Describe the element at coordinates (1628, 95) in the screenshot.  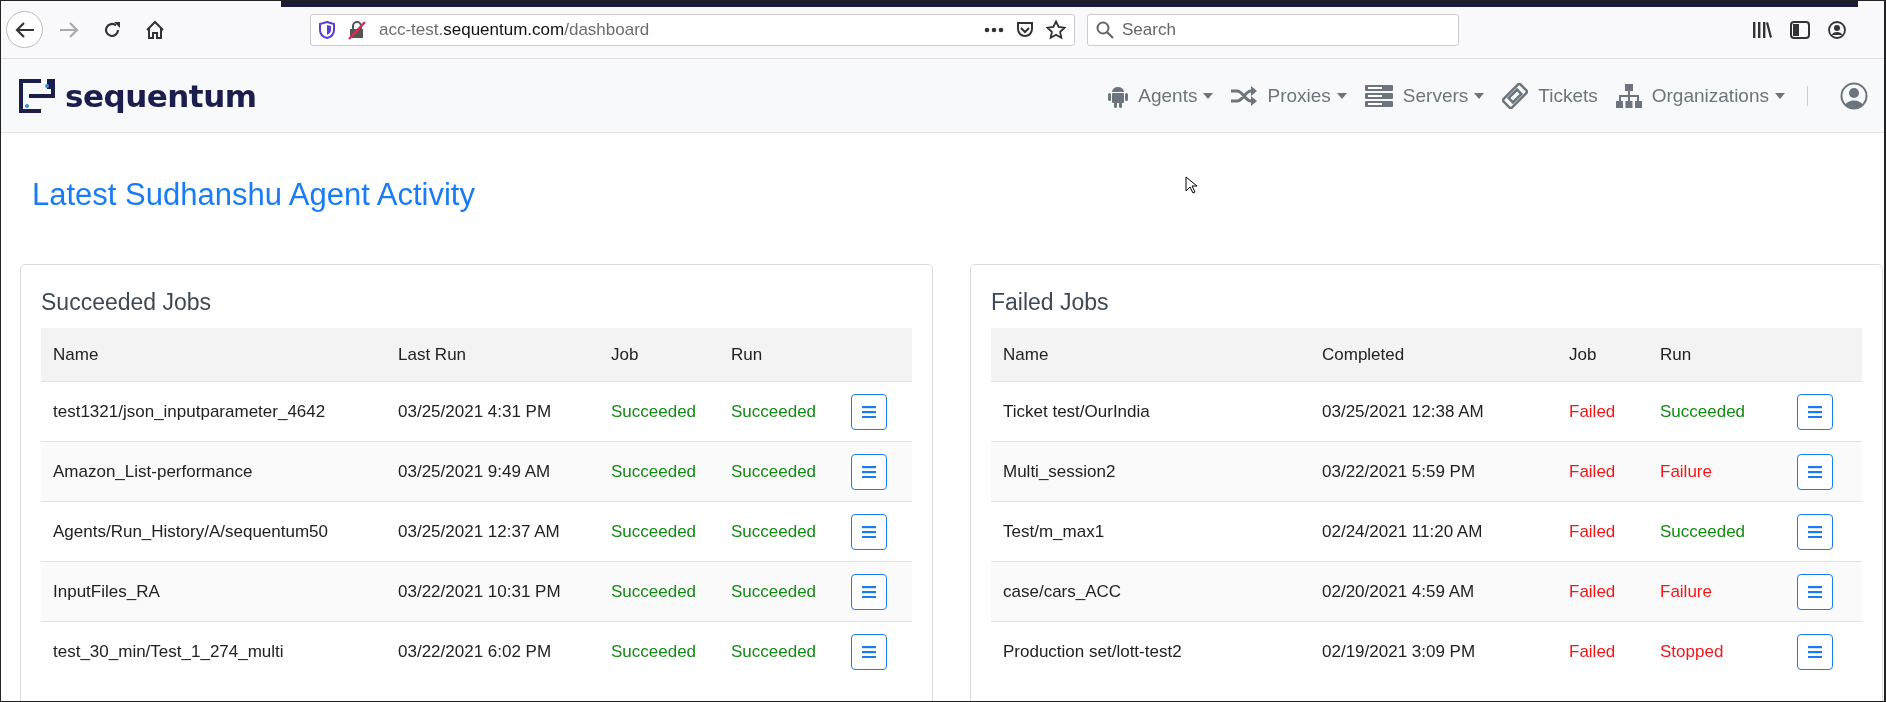
I see `sitemap-icon` at that location.